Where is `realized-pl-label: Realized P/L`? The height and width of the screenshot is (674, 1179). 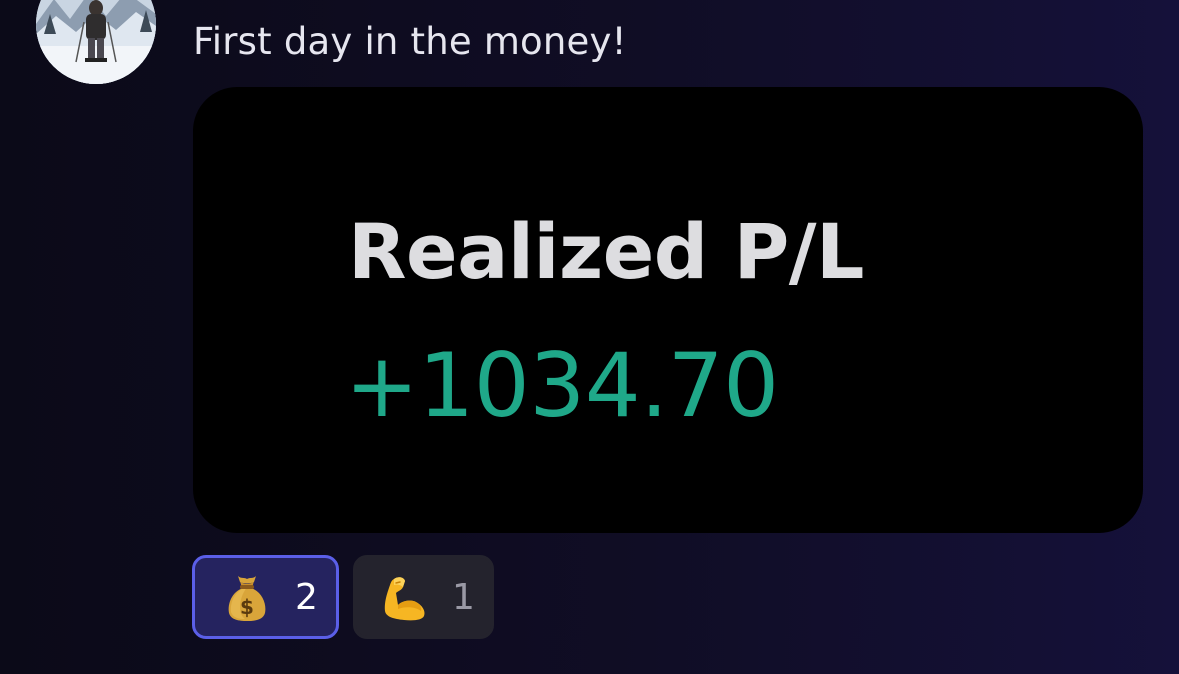 realized-pl-label: Realized P/L is located at coordinates (606, 251).